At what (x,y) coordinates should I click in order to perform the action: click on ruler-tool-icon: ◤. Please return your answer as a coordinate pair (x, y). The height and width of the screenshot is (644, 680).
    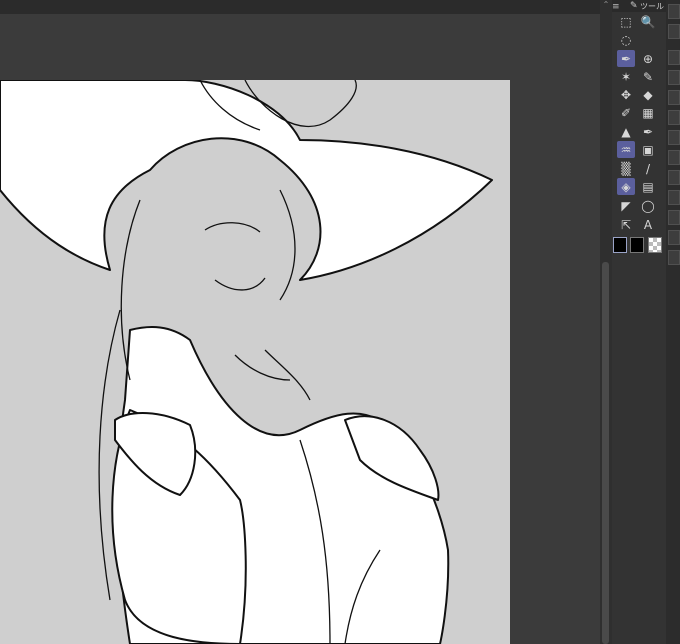
    Looking at the image, I should click on (626, 205).